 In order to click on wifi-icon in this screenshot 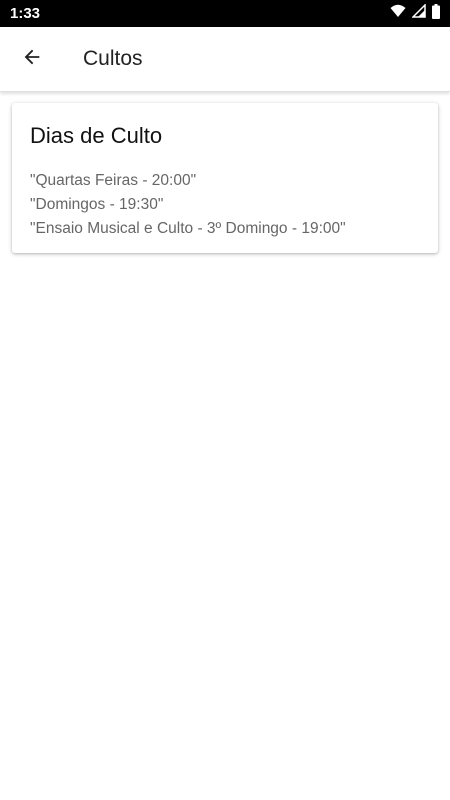, I will do `click(398, 13)`.